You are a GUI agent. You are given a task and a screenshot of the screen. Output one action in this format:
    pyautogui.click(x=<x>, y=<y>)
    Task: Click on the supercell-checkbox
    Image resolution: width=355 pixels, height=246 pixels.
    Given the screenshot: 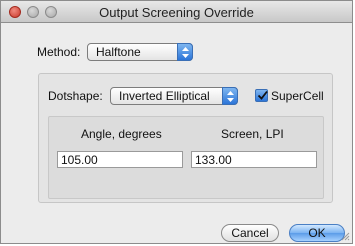 What is the action you would take?
    pyautogui.click(x=261, y=95)
    